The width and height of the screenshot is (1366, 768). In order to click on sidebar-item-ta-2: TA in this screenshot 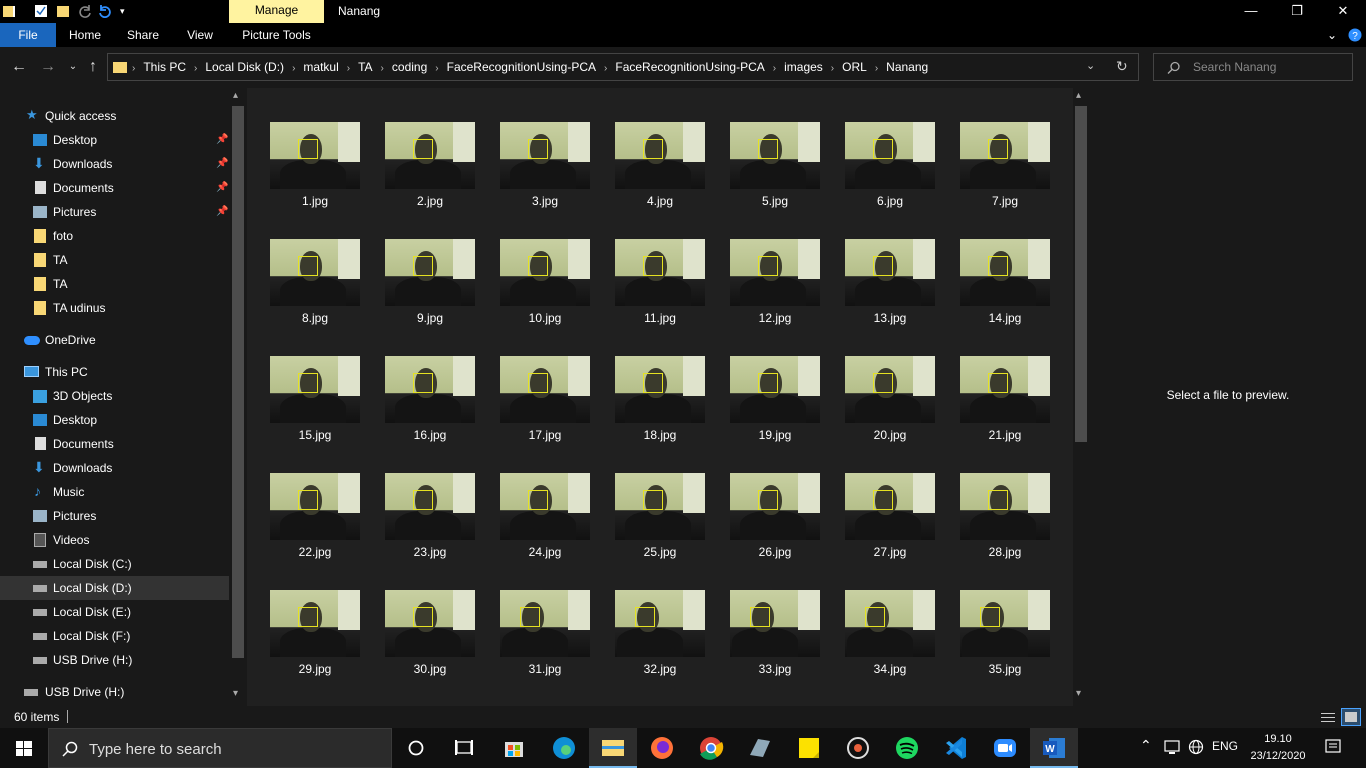, I will do `click(114, 284)`.